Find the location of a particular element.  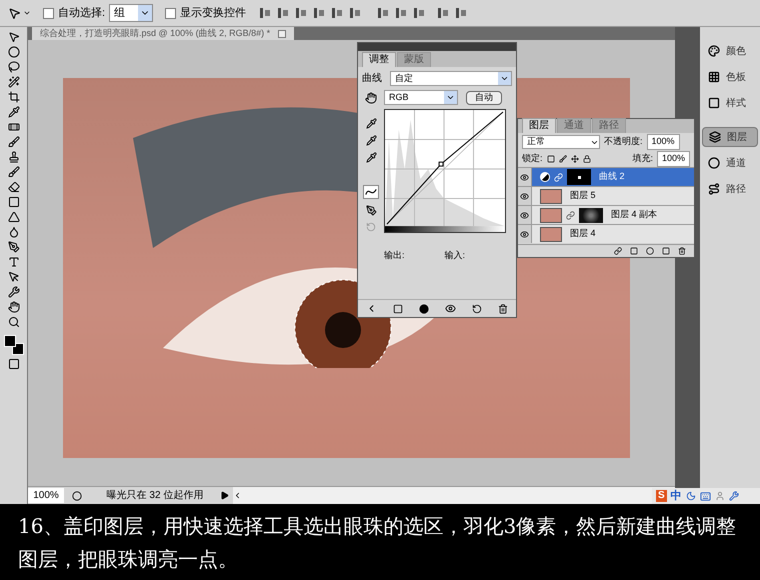

layer-name: 图层 4 副本 is located at coordinates (634, 215).